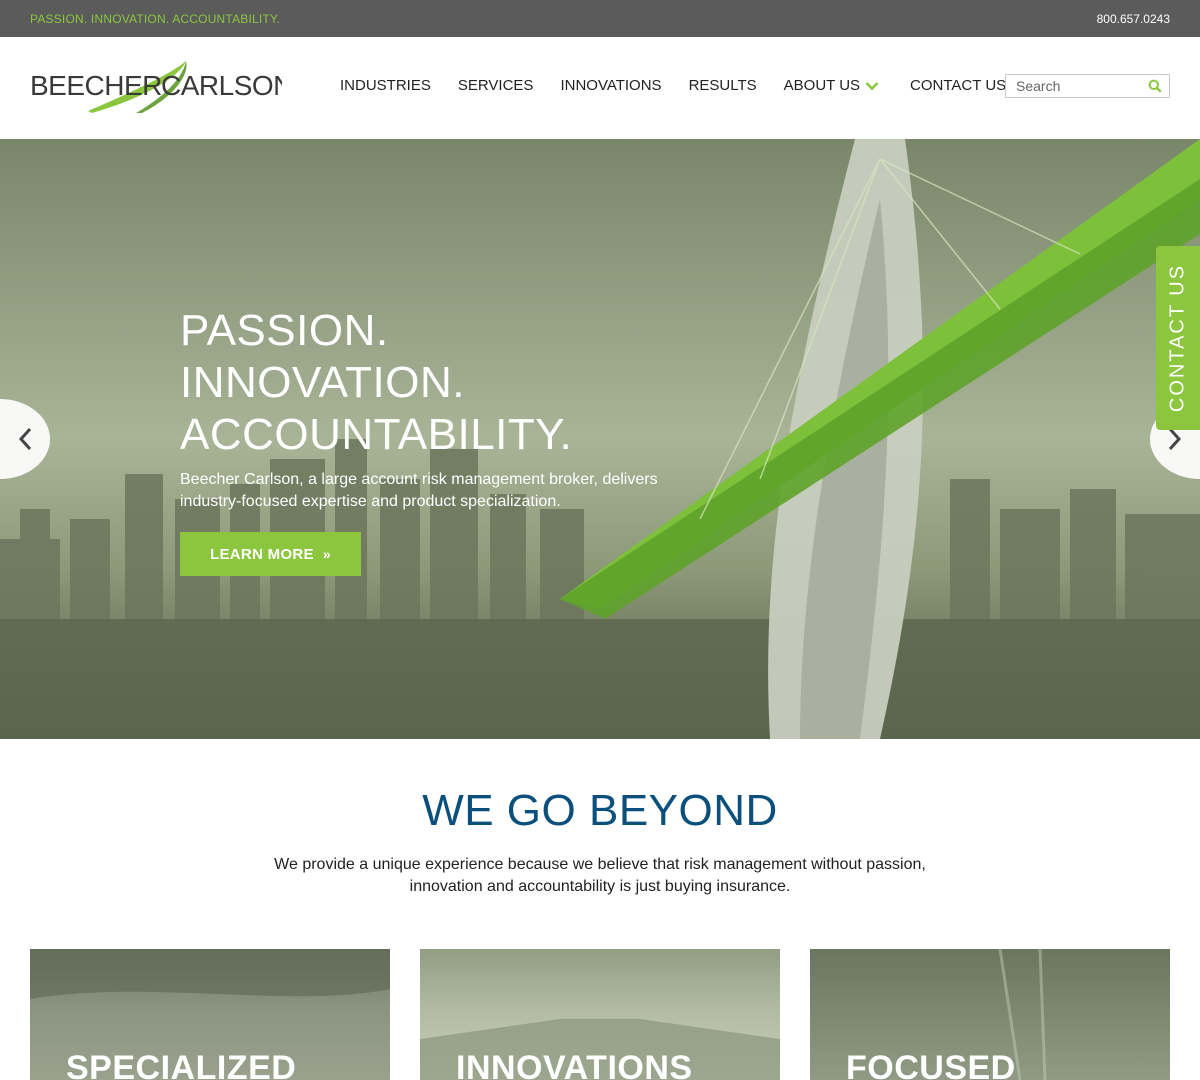  What do you see at coordinates (284, 330) in the screenshot?
I see `hero-title-line-1: PASSION.` at bounding box center [284, 330].